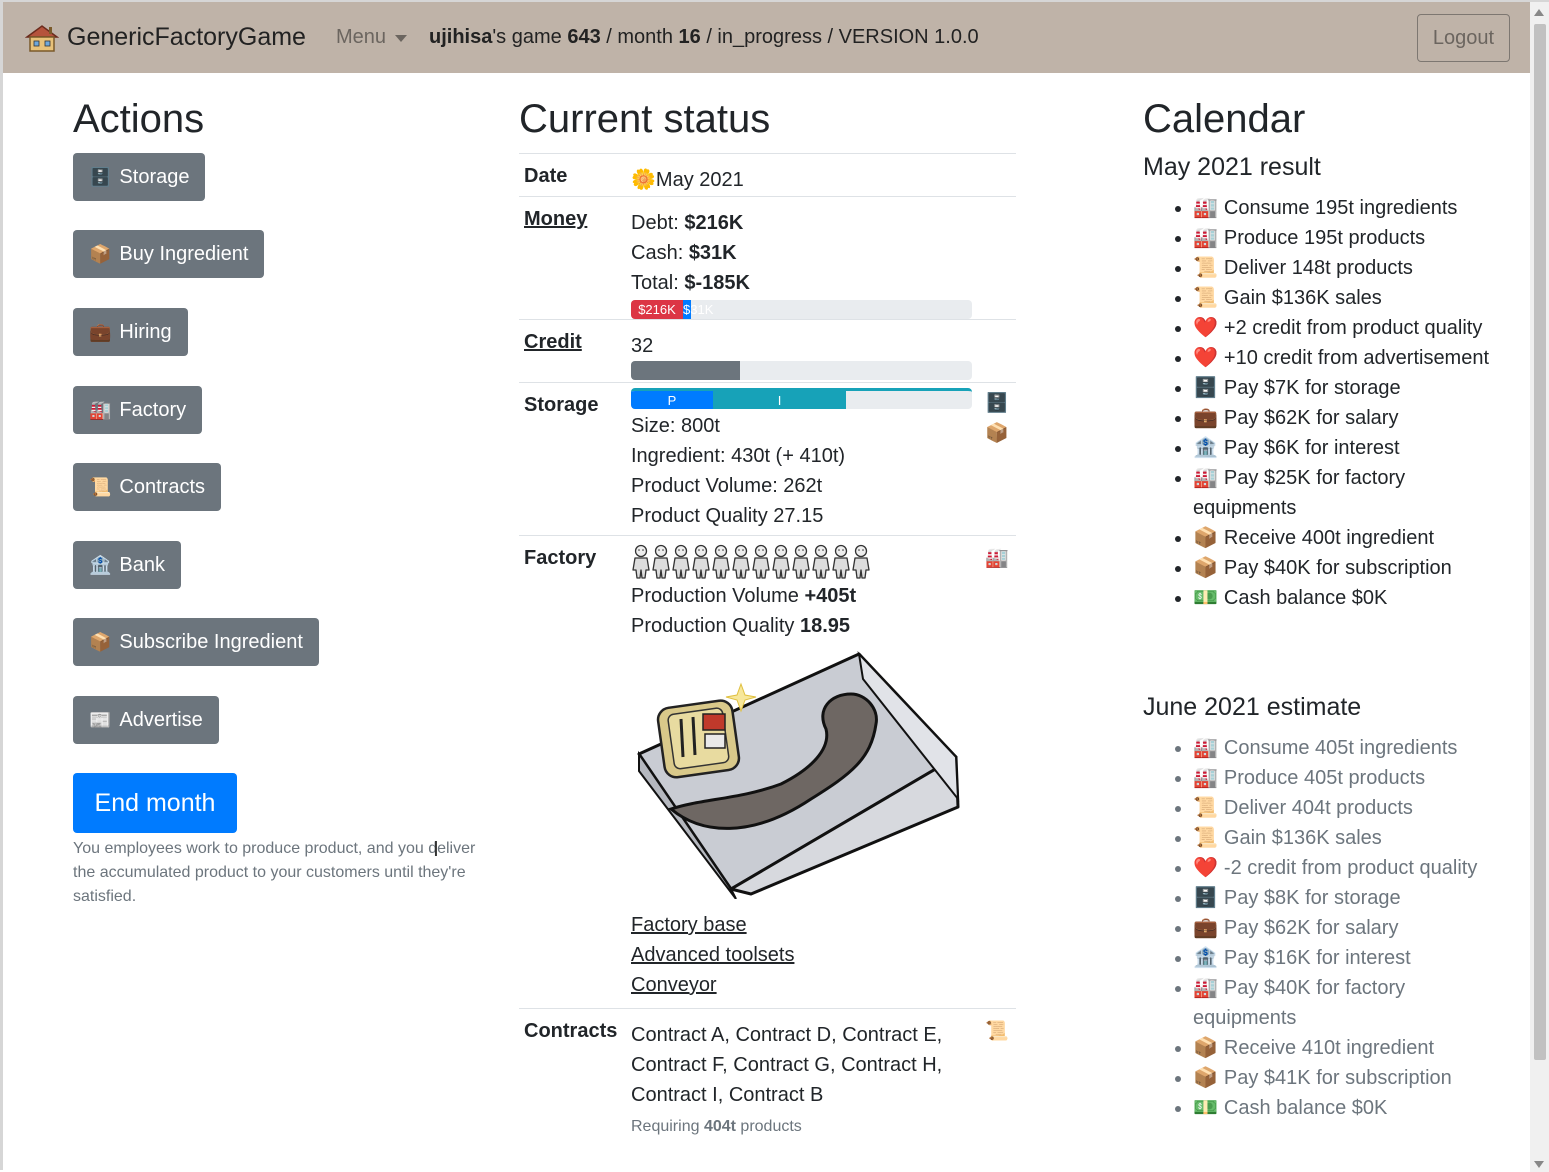 The height and width of the screenshot is (1172, 1549). What do you see at coordinates (1540, 542) in the screenshot?
I see `scrollbar-thumb` at bounding box center [1540, 542].